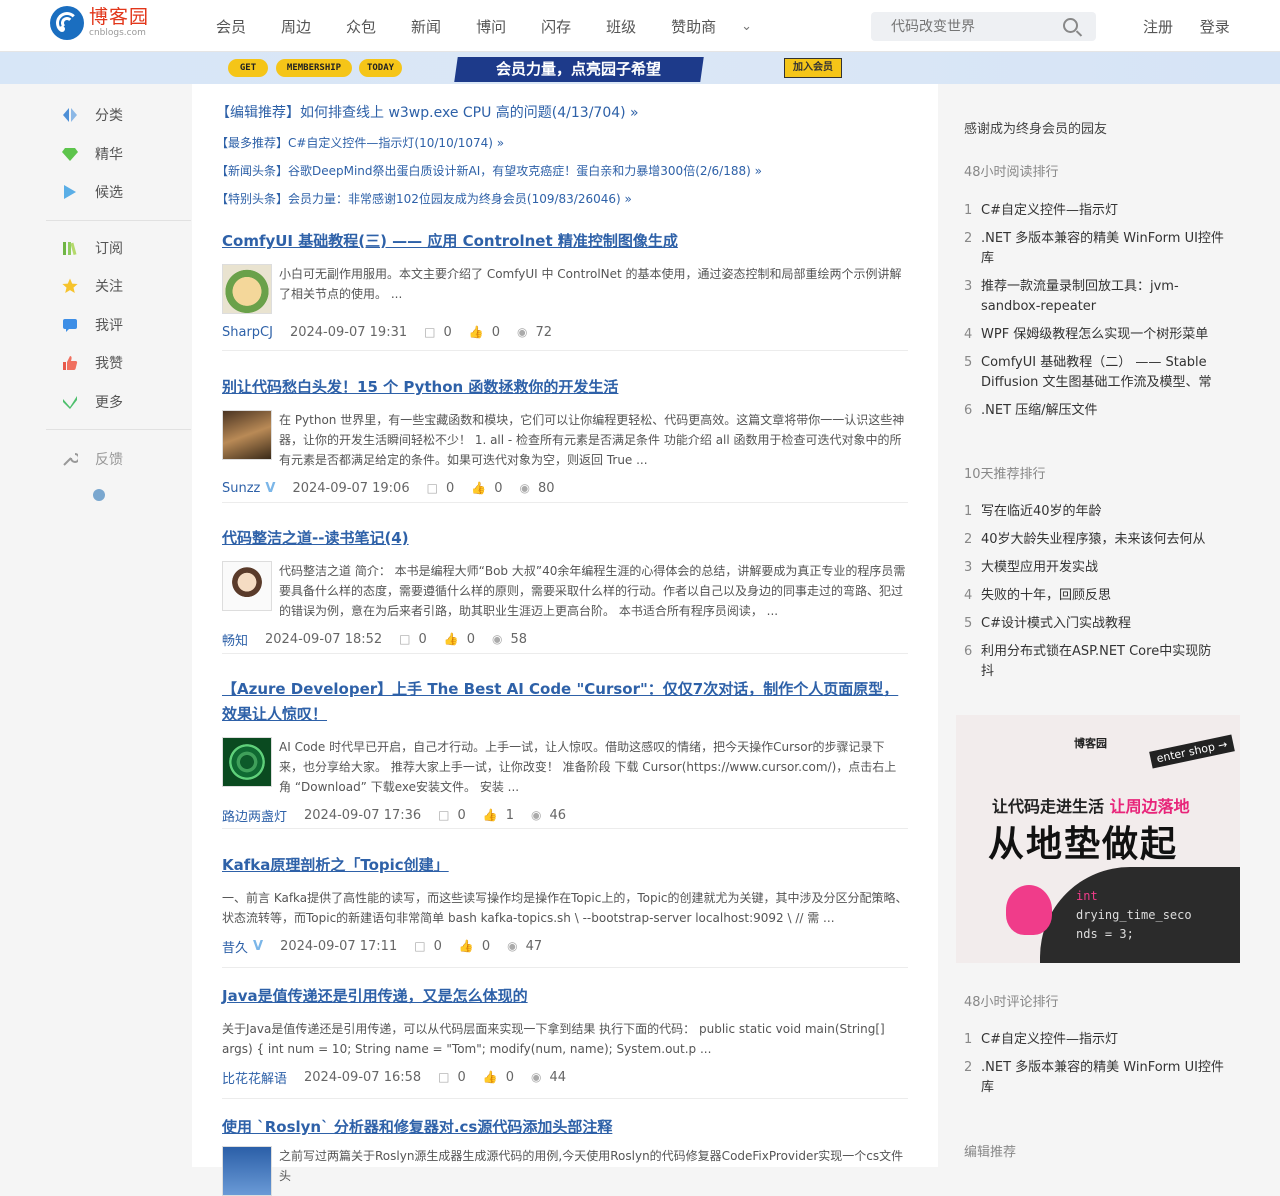 This screenshot has width=1280, height=1196. What do you see at coordinates (351, 488) in the screenshot?
I see `post-date: 2024-09-07 19:06` at bounding box center [351, 488].